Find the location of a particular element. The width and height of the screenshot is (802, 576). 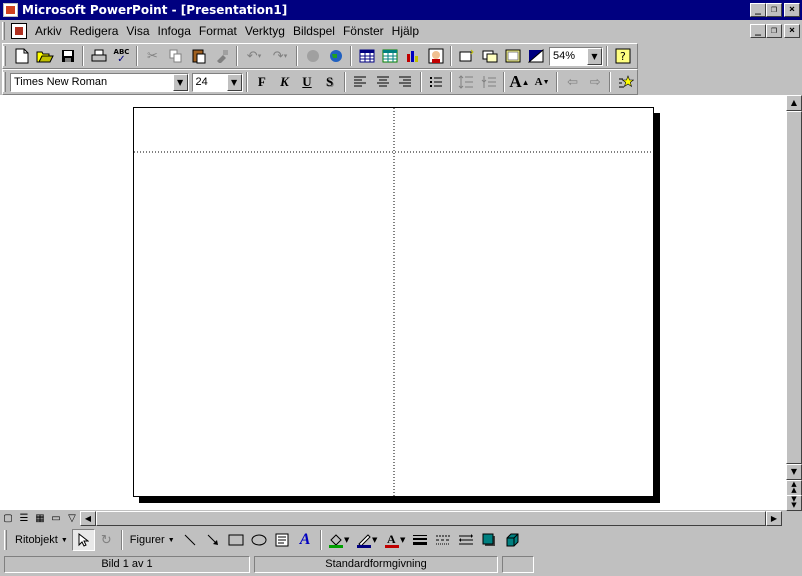

copy-icon is located at coordinates (175, 56).